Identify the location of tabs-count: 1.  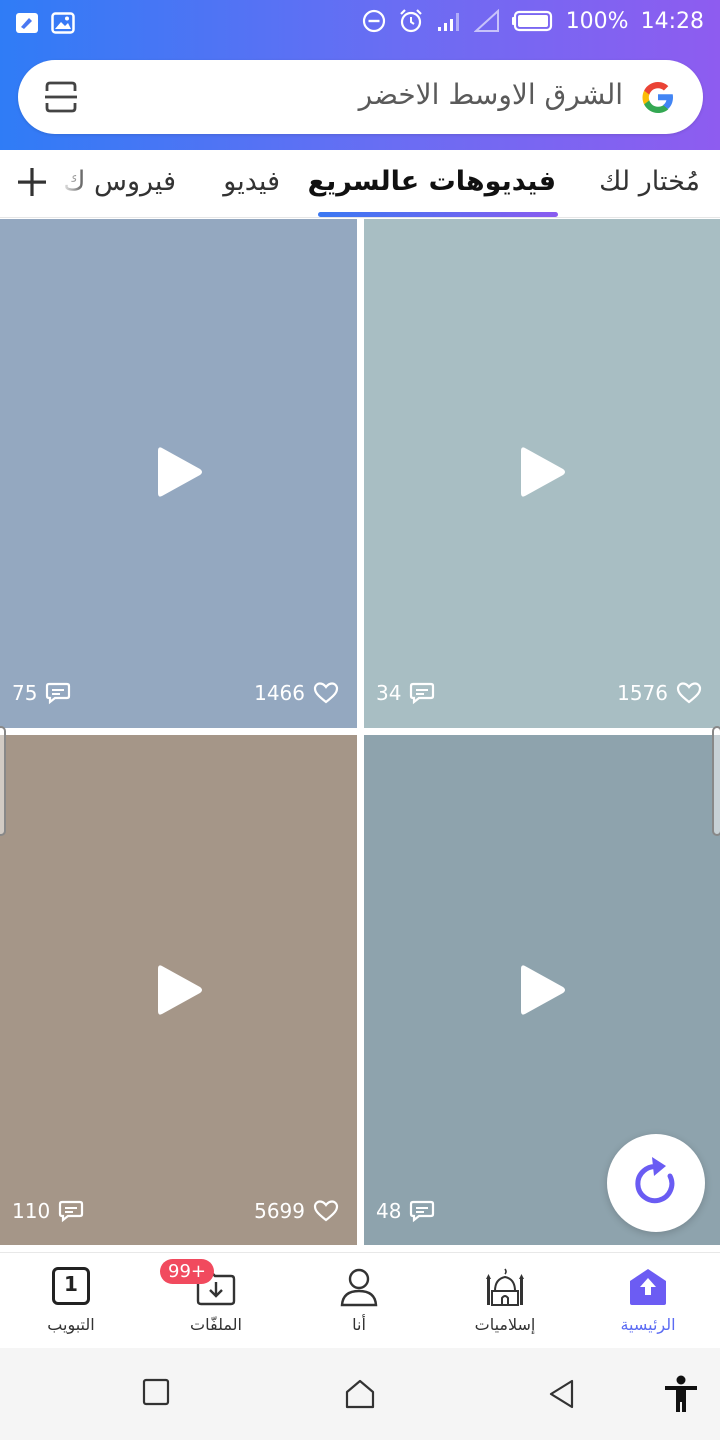
(71, 1284).